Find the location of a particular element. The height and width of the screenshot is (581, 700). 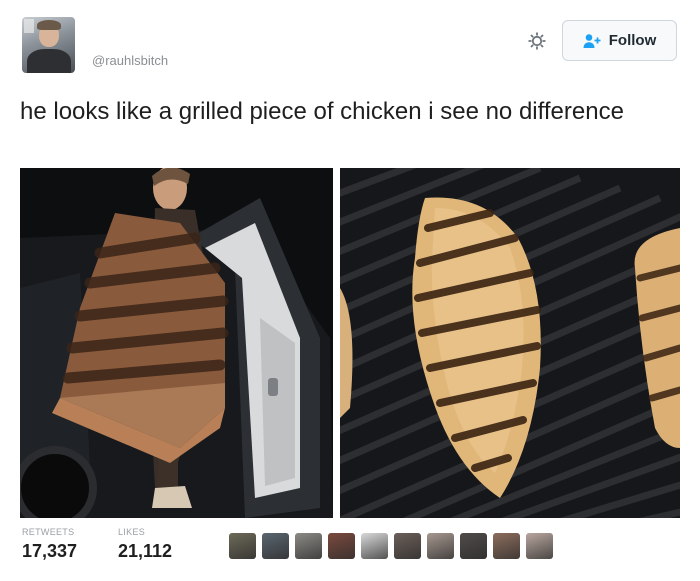

avatar-hair is located at coordinates (49, 25).